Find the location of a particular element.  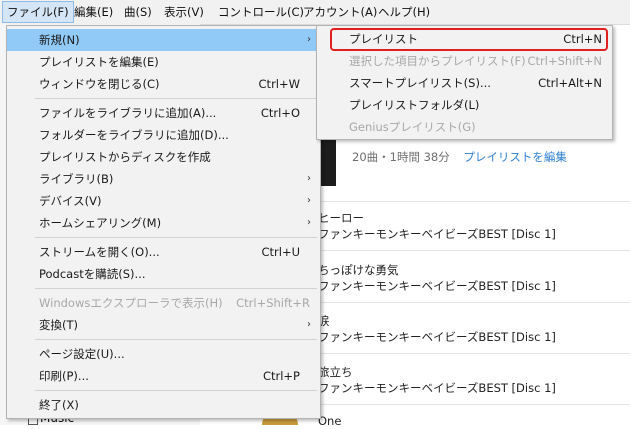

menu-item-open-stream: ストリームを開く(O)... Ctrl+U is located at coordinates (163, 252).